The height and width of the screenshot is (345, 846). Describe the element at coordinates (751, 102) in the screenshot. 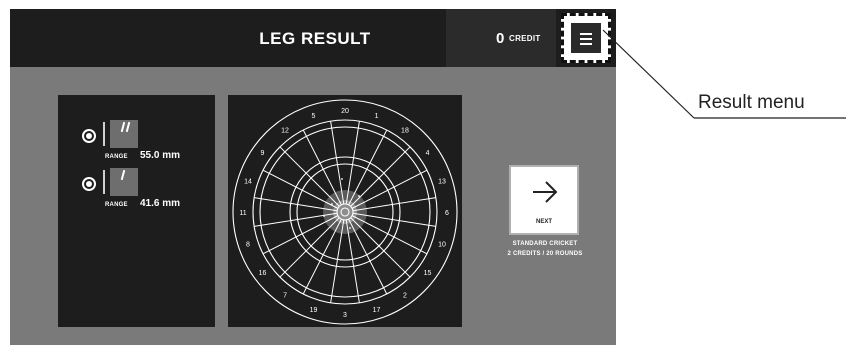

I see `callout-label: Result menu` at that location.